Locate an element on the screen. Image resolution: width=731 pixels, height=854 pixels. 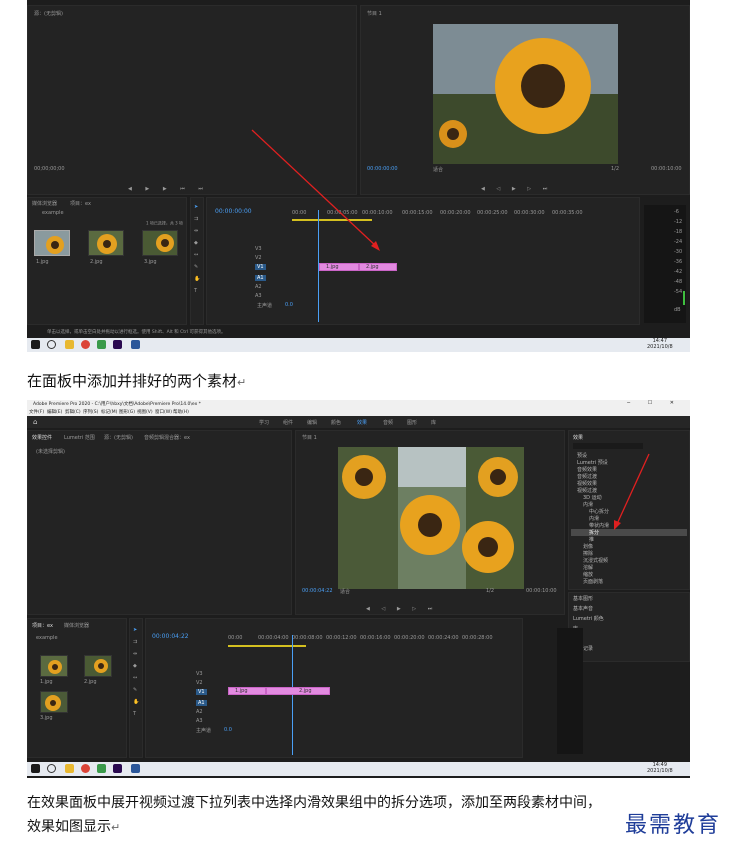
effects-tree-item: 预设 is located at coordinates (582, 455).